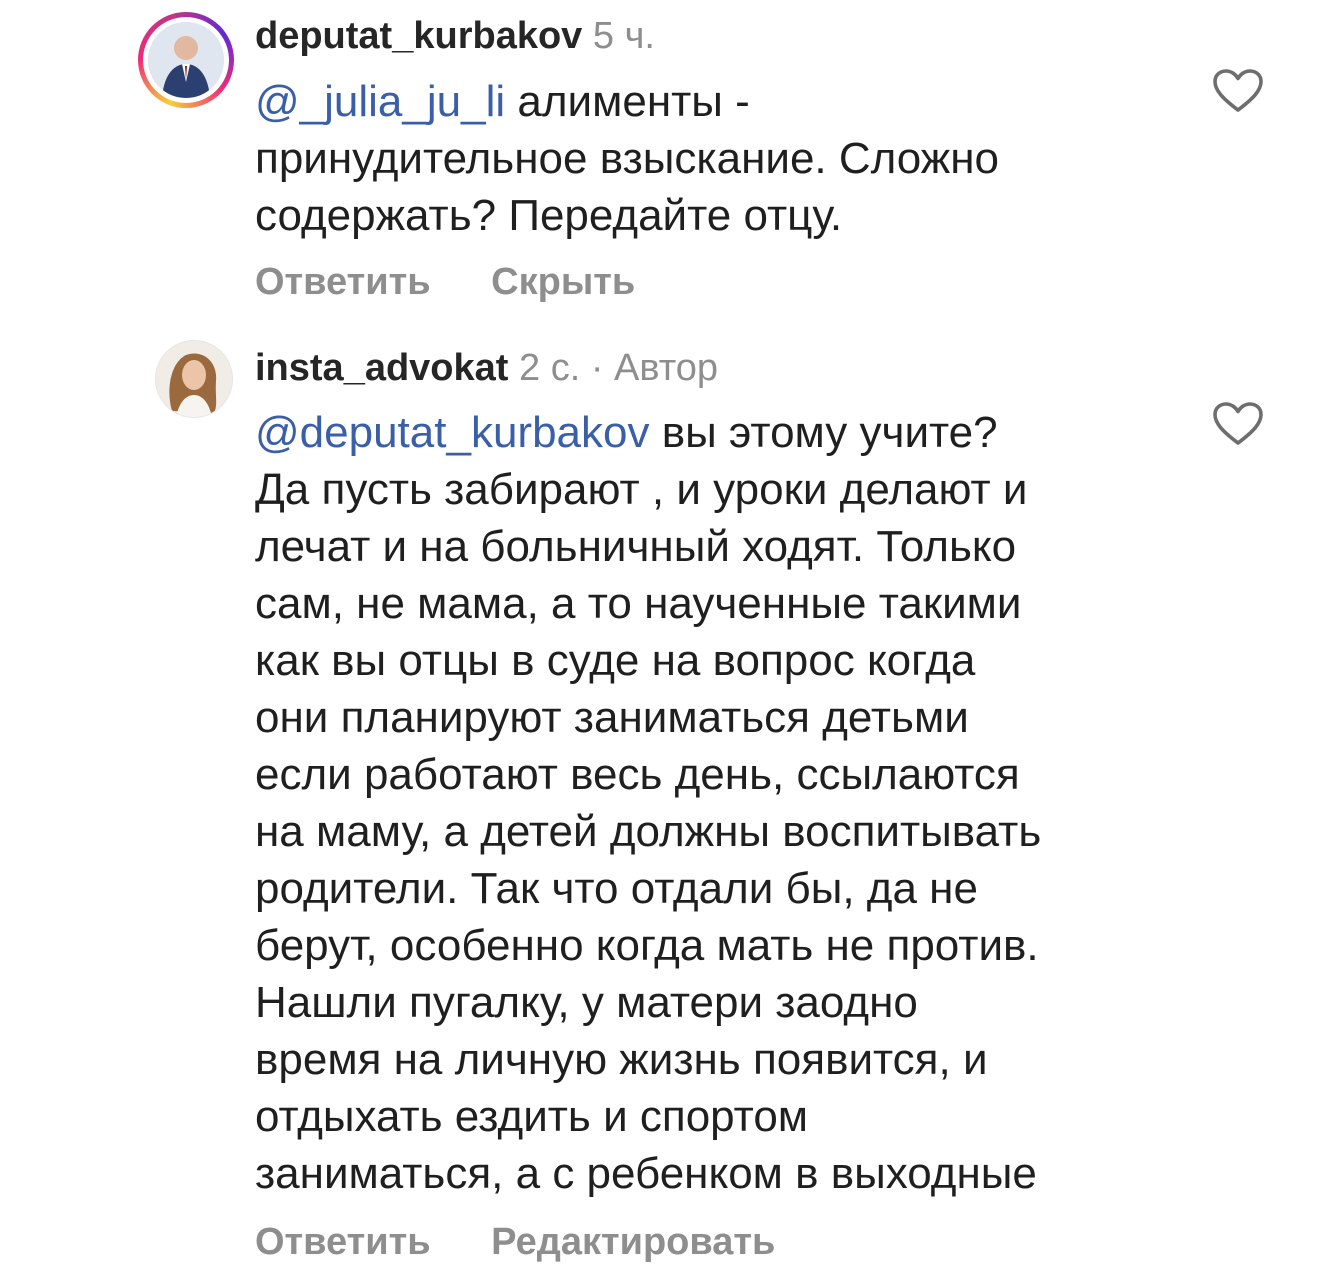  I want to click on timestamp: 5 ч., so click(623, 36).